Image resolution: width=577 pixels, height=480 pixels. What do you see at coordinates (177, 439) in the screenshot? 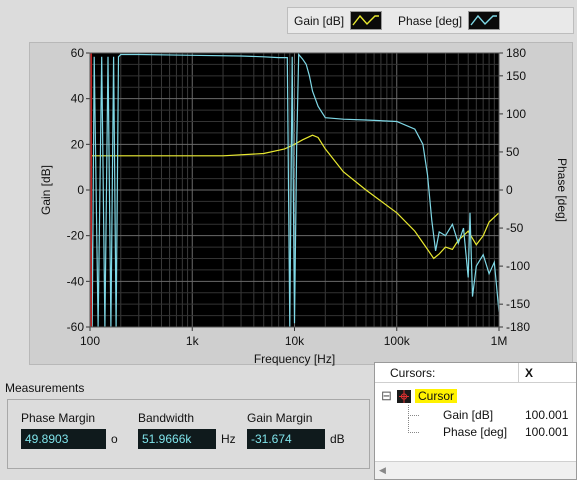
I see `bandwidth-value: 51.9666k` at bounding box center [177, 439].